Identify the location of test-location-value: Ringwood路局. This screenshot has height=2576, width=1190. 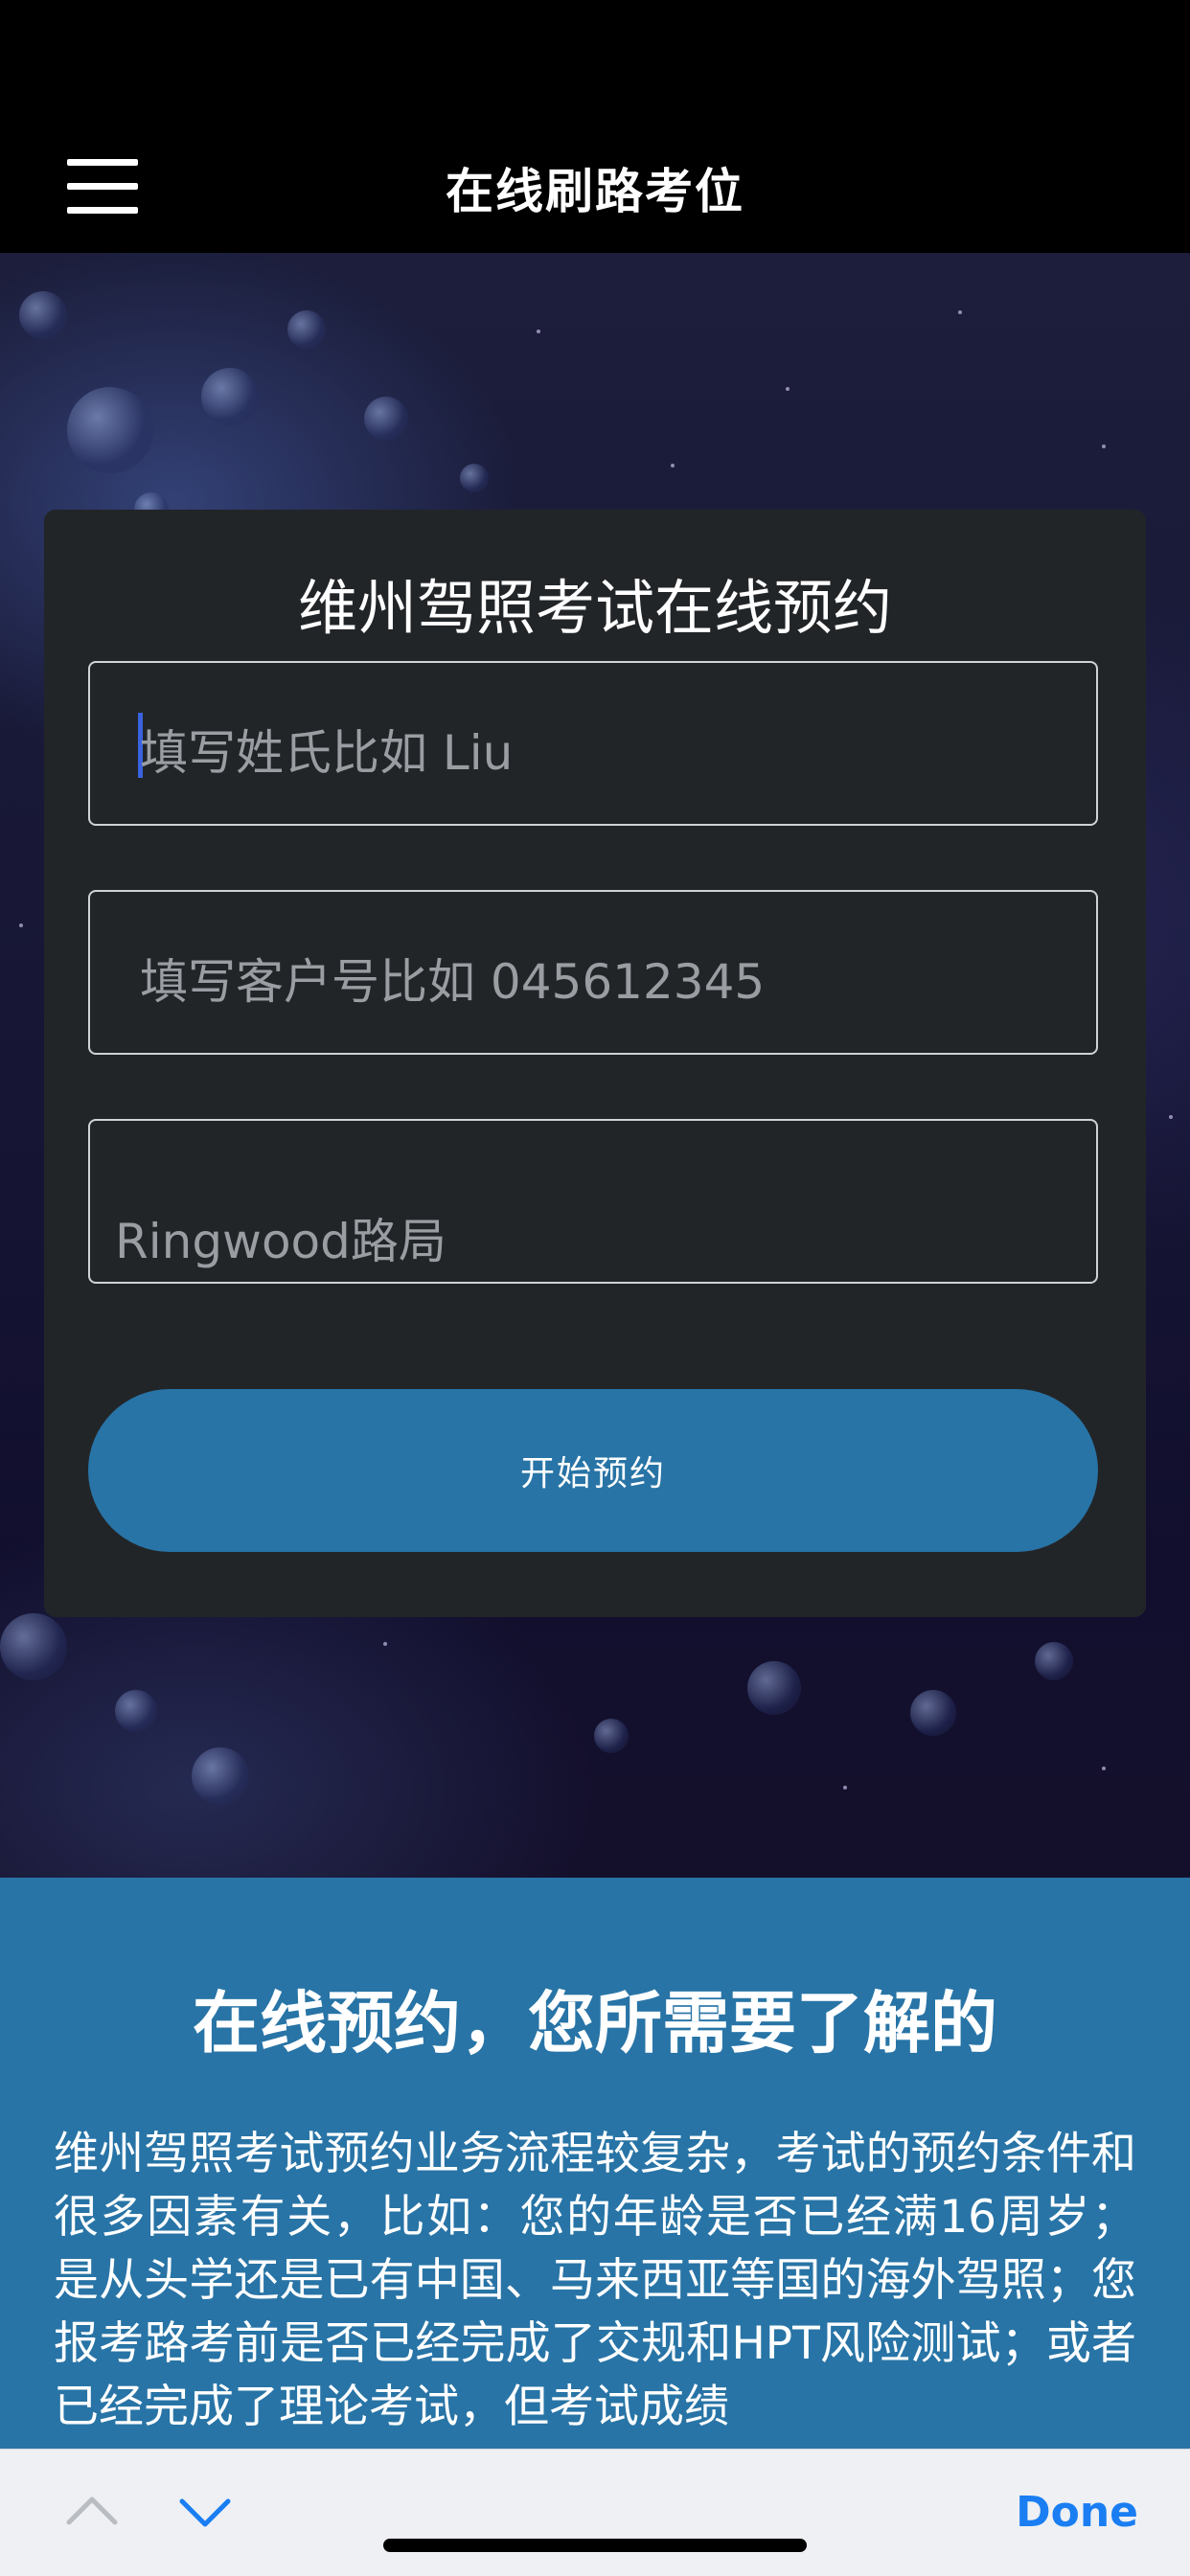
(280, 1241).